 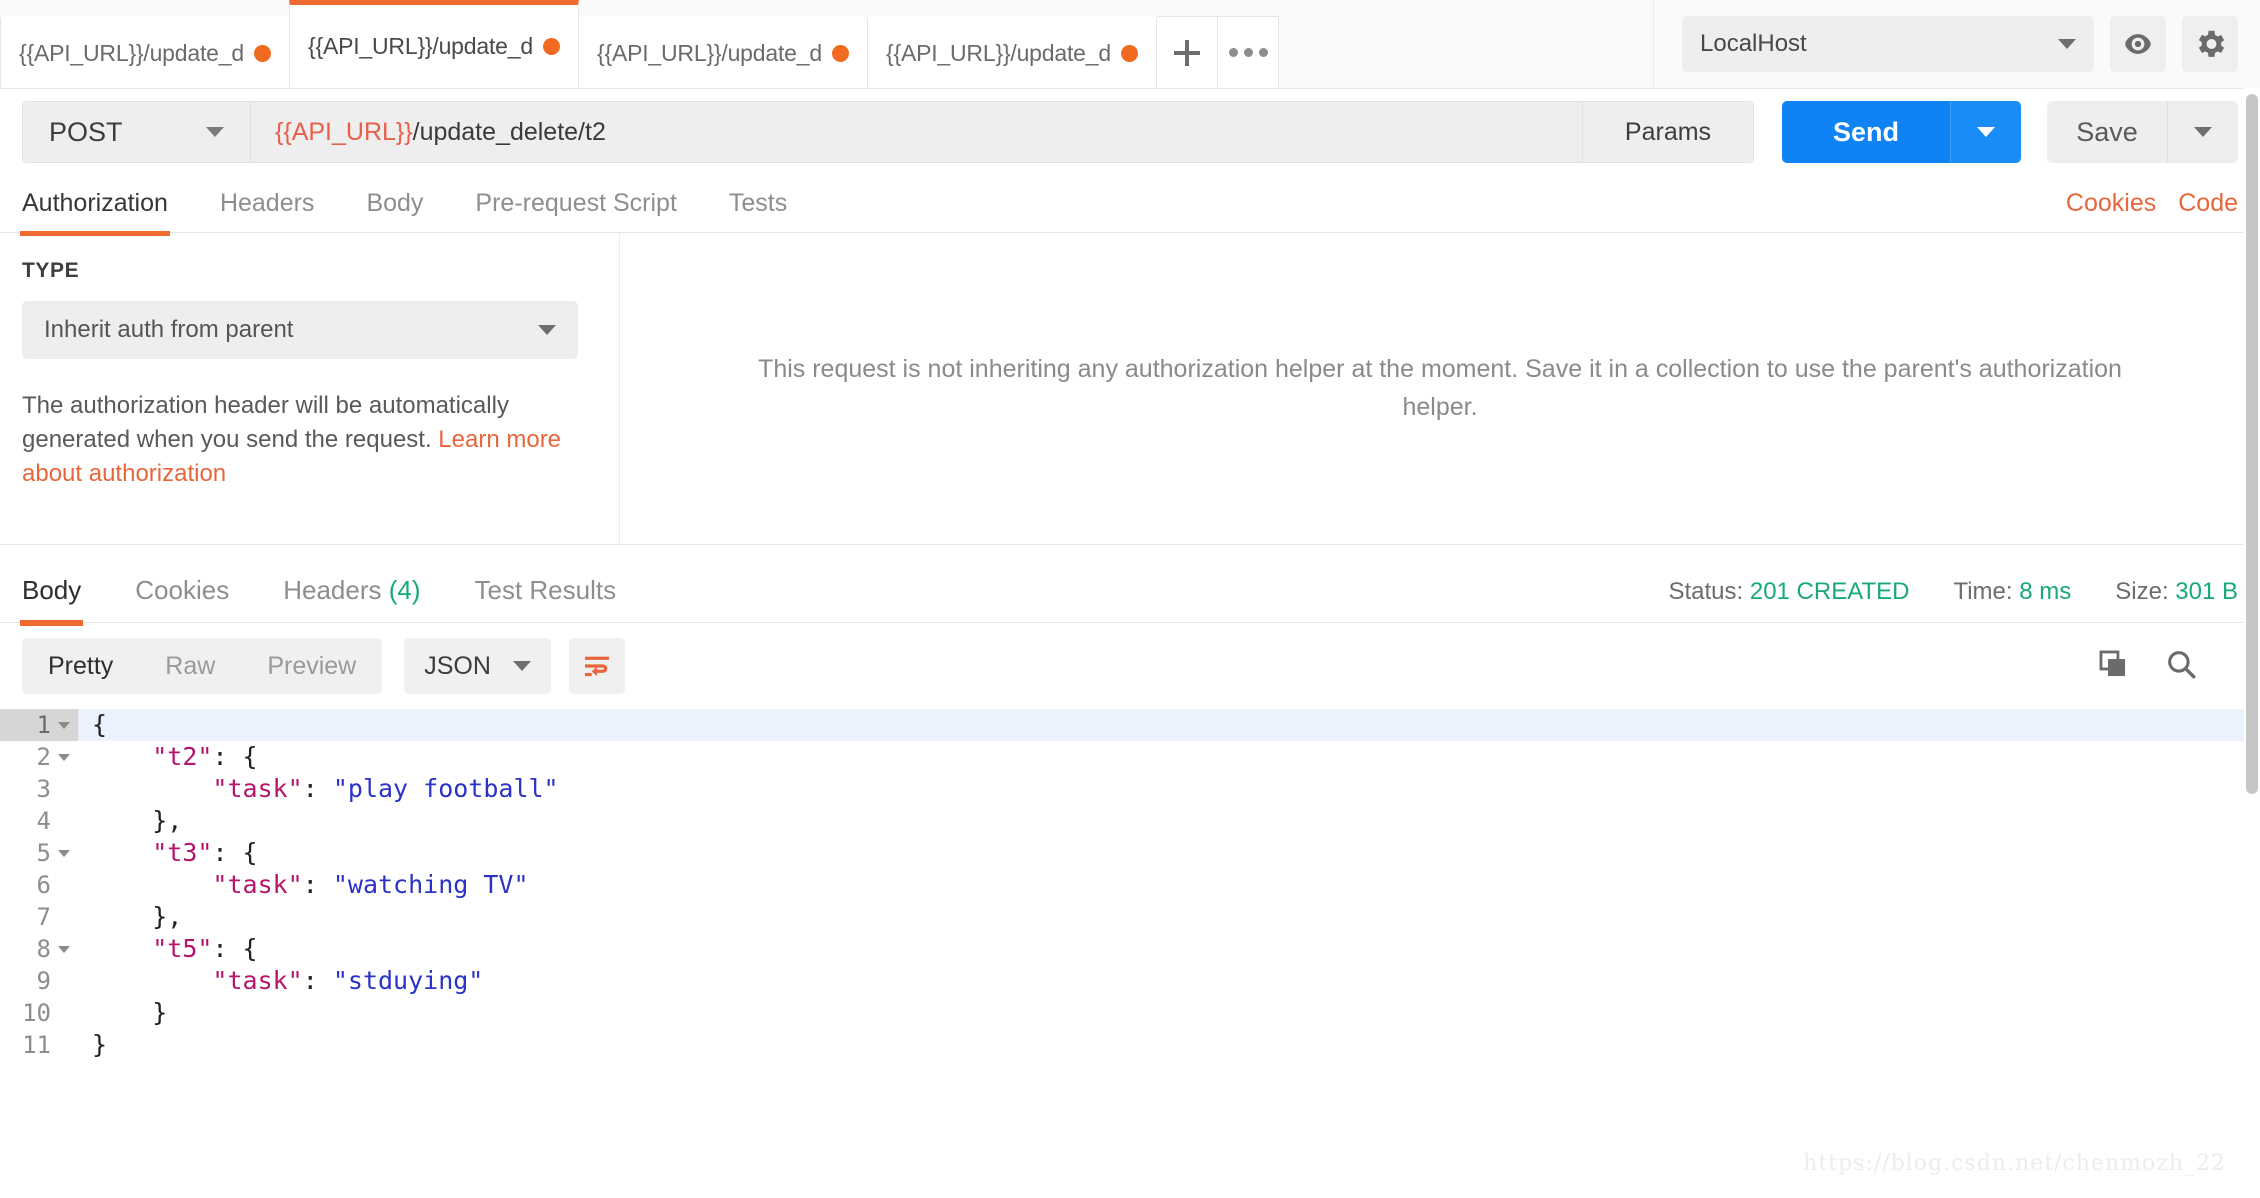 What do you see at coordinates (575, 210) in the screenshot?
I see `tab-pre-request-script: Pre-request Script` at bounding box center [575, 210].